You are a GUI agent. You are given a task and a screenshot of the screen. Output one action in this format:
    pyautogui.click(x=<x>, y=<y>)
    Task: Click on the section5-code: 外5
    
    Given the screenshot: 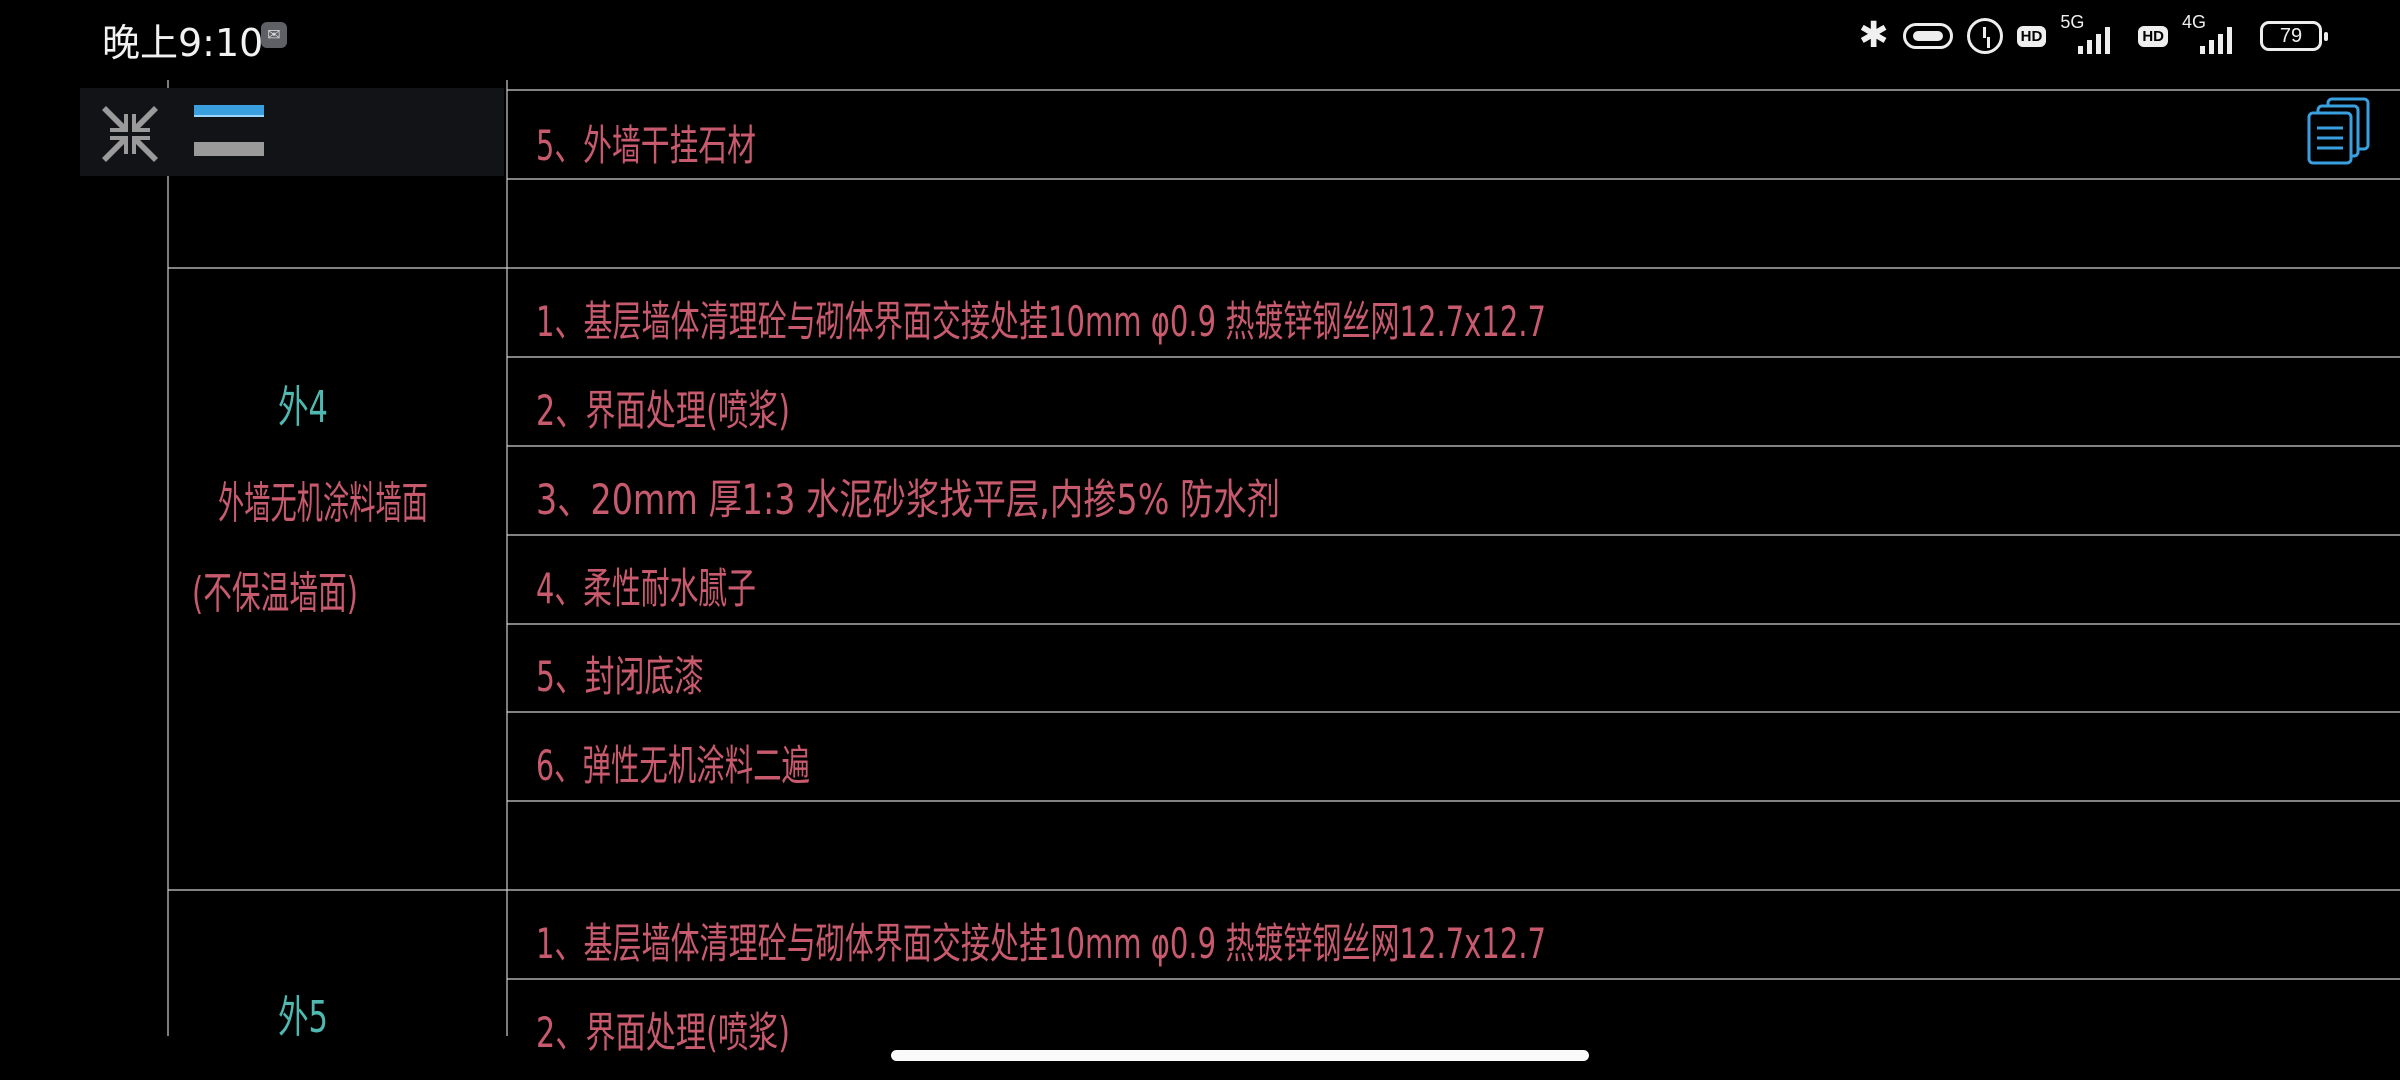 What is the action you would take?
    pyautogui.click(x=303, y=1017)
    